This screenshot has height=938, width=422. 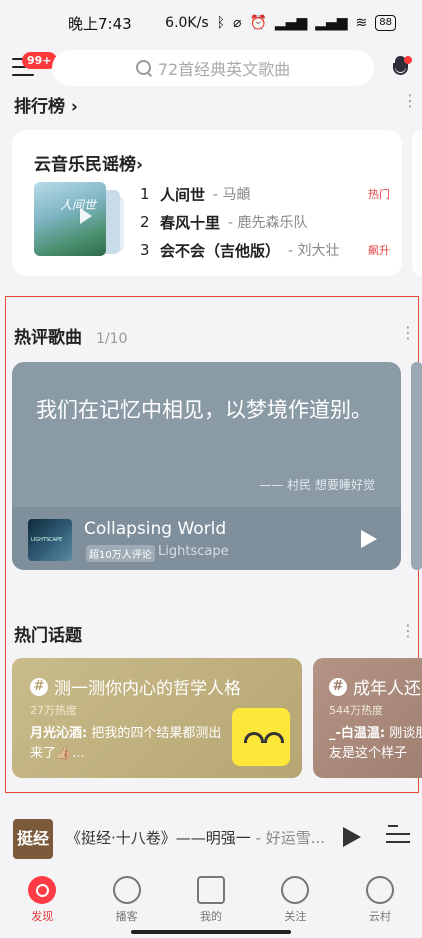 What do you see at coordinates (155, 529) in the screenshot?
I see `song-title: Collapsing World` at bounding box center [155, 529].